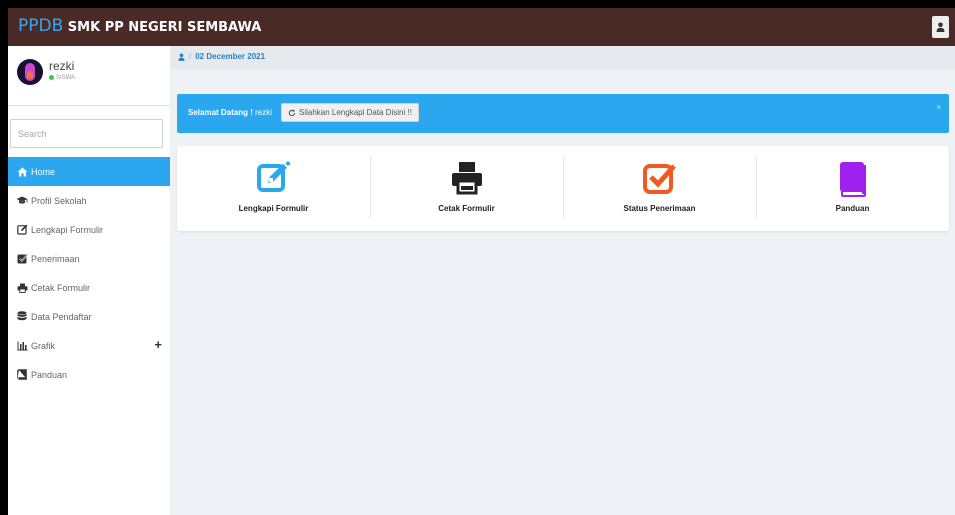 This screenshot has height=515, width=955. What do you see at coordinates (67, 229) in the screenshot?
I see `sidebar-item-label: Lengkapi Formulir` at bounding box center [67, 229].